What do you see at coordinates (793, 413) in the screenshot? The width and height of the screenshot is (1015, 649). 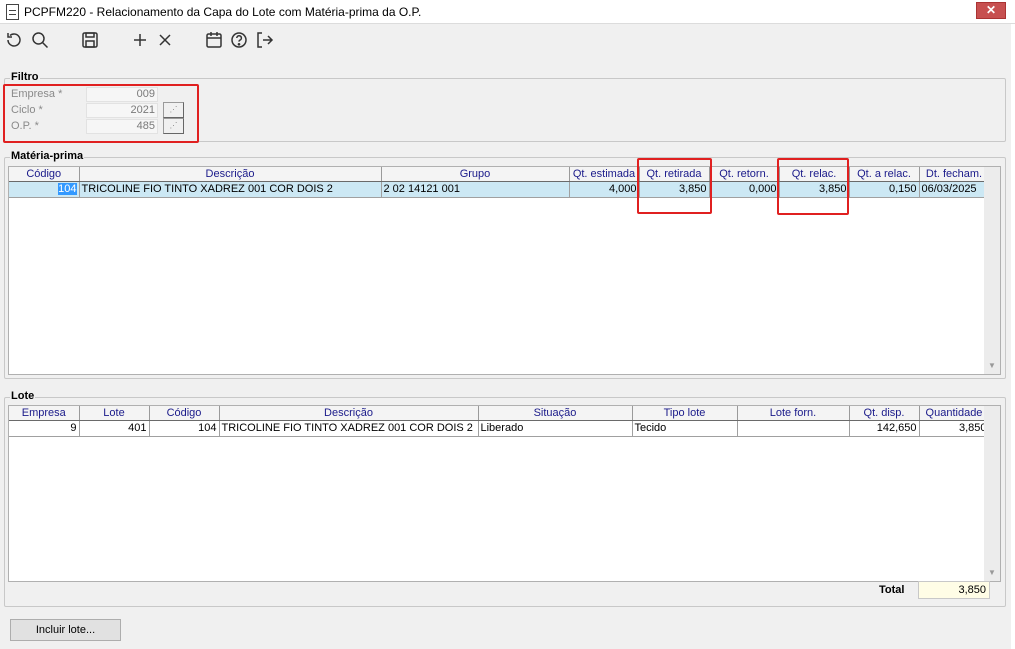 I see `col-lote-forn: Lote forn.` at bounding box center [793, 413].